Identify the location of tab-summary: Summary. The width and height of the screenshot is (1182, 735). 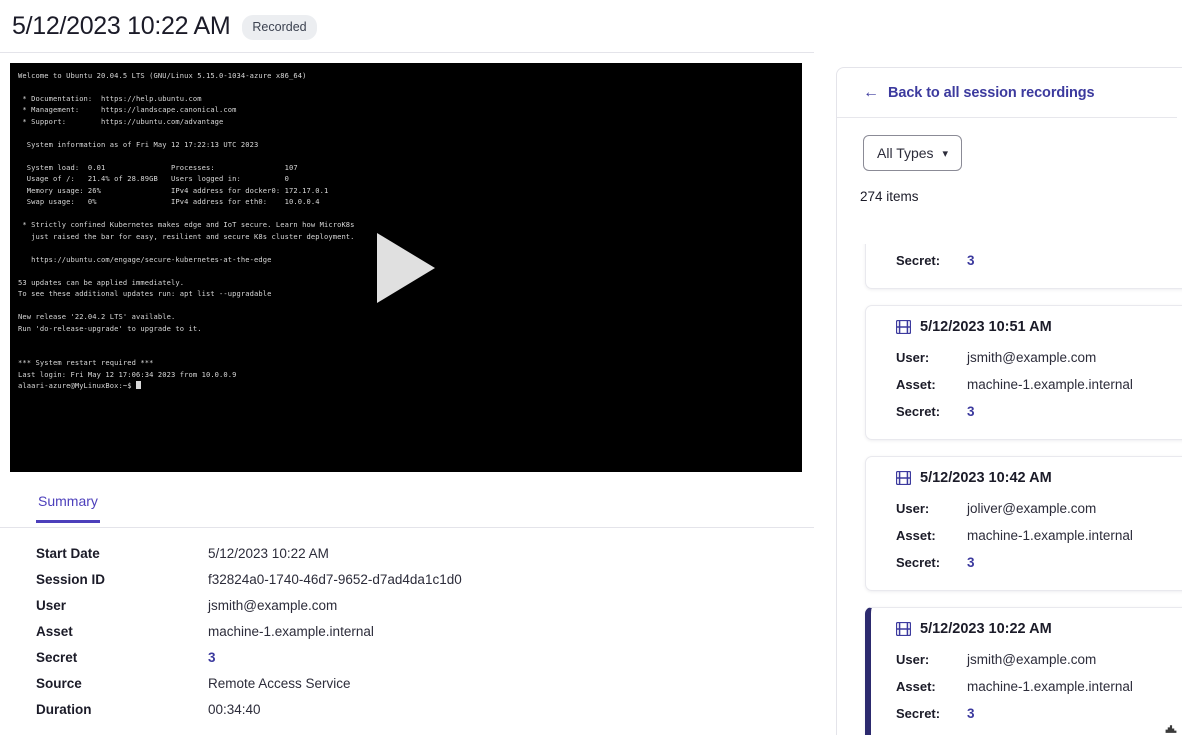
(68, 506).